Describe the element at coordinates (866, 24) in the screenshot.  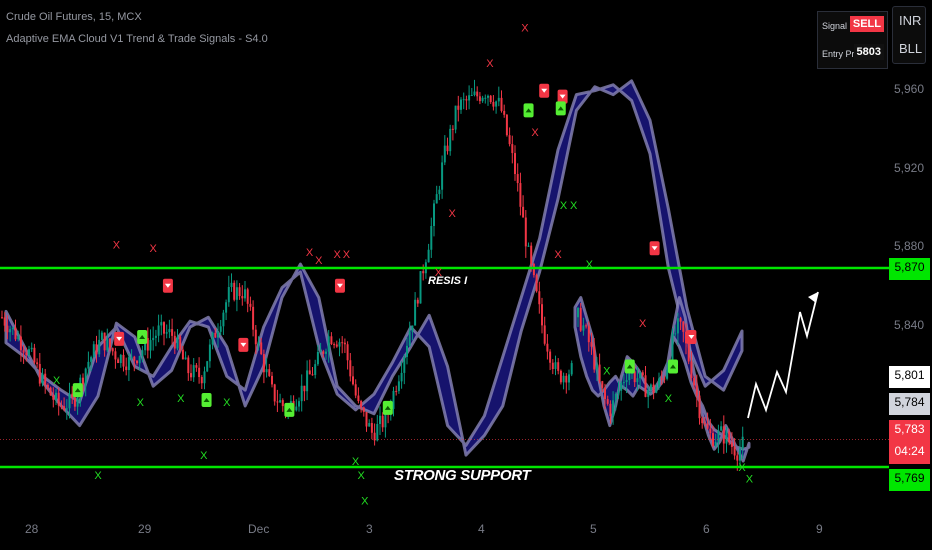
I see `signal-value: SELL` at that location.